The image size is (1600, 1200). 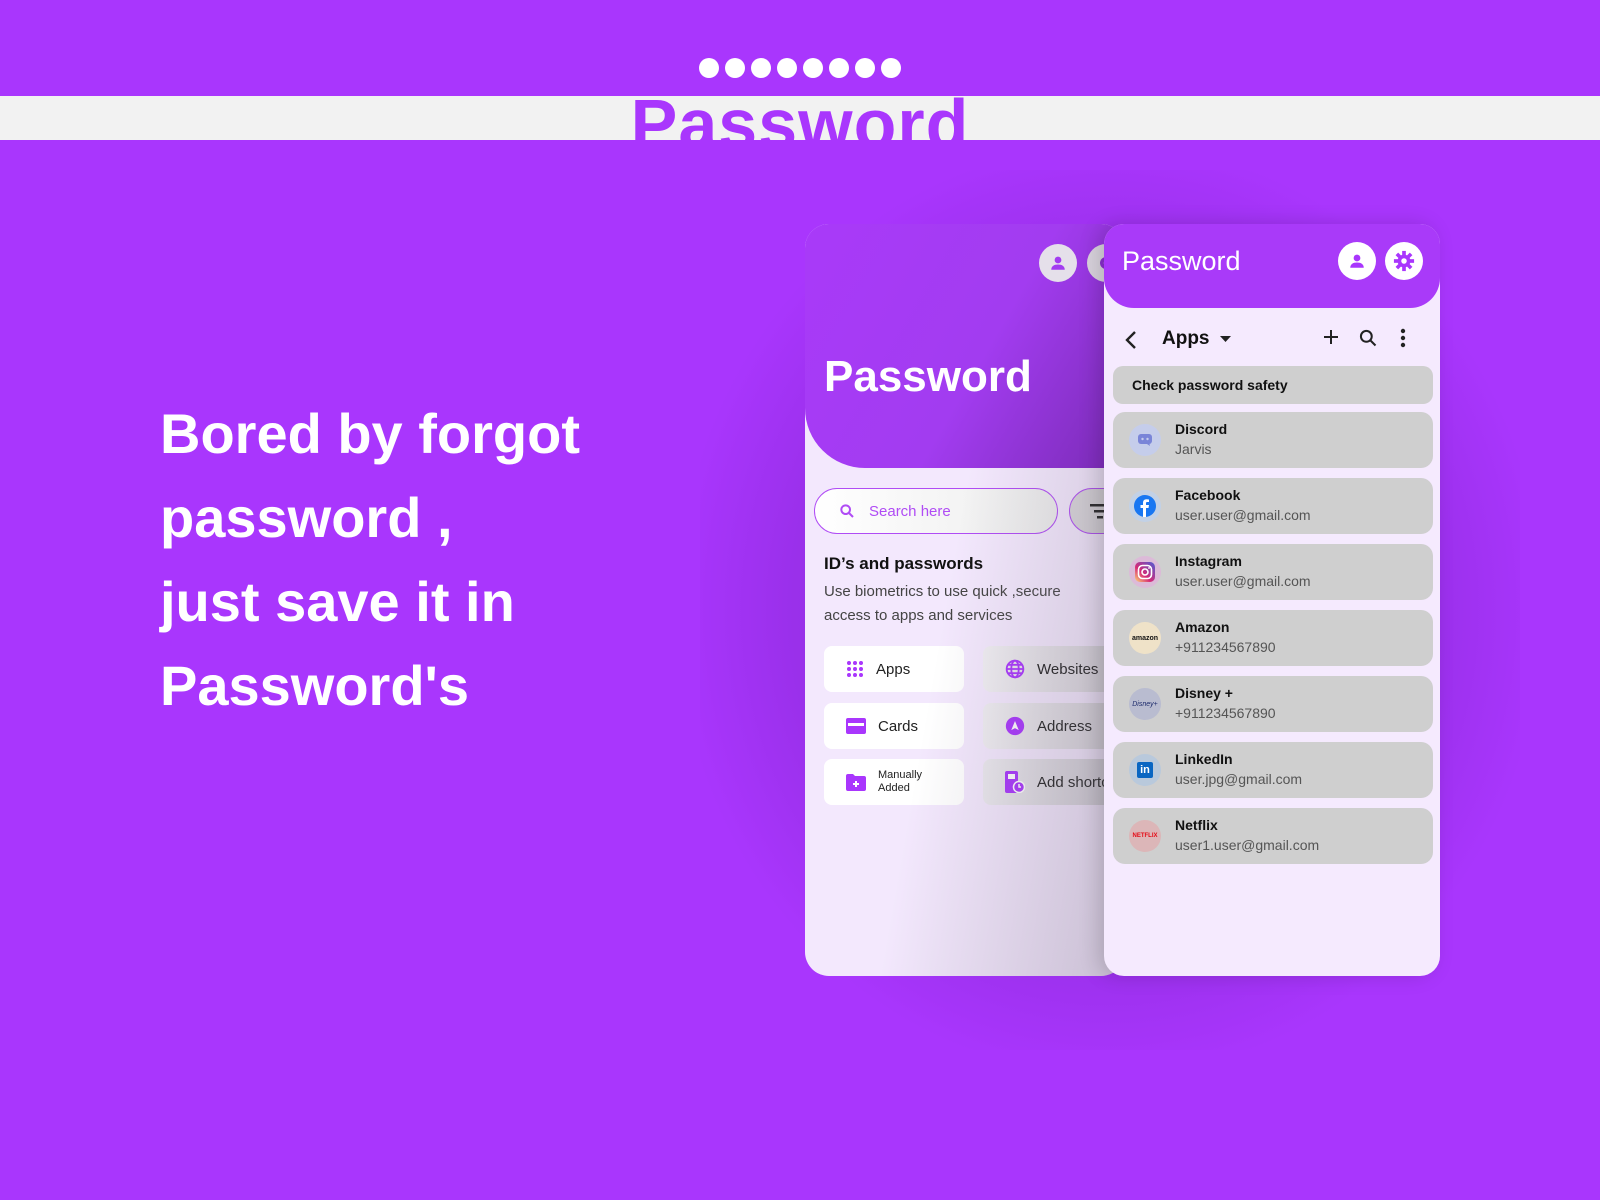 I want to click on tile-label: Cards, so click(x=898, y=726).